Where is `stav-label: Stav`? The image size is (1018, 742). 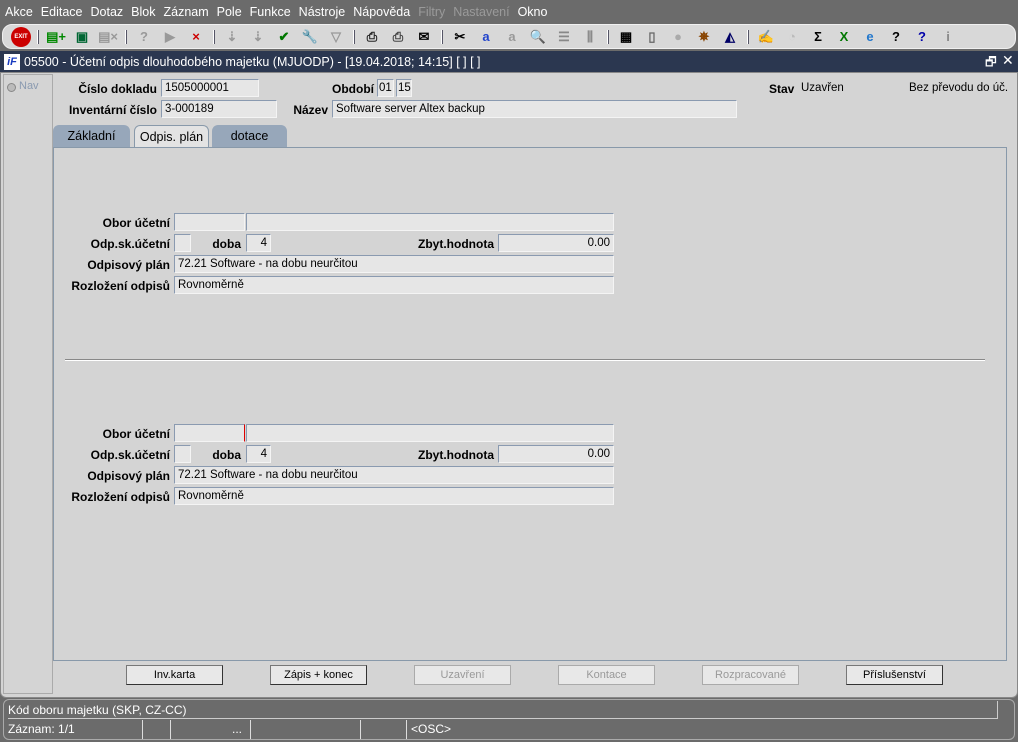 stav-label: Stav is located at coordinates (782, 89).